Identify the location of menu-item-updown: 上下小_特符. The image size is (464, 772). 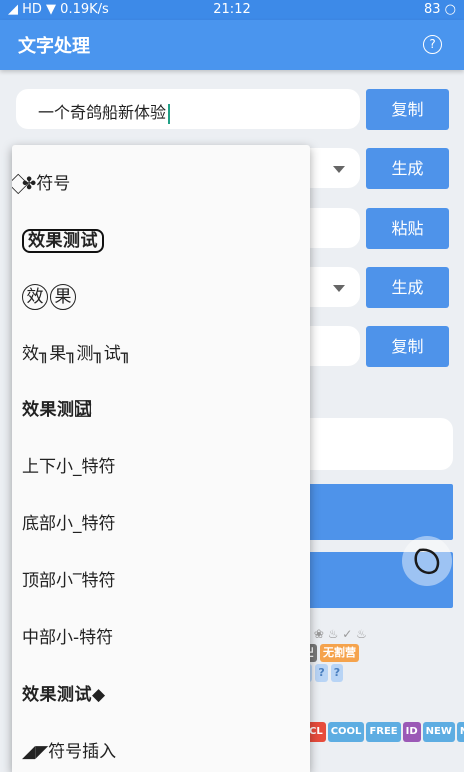
(161, 467).